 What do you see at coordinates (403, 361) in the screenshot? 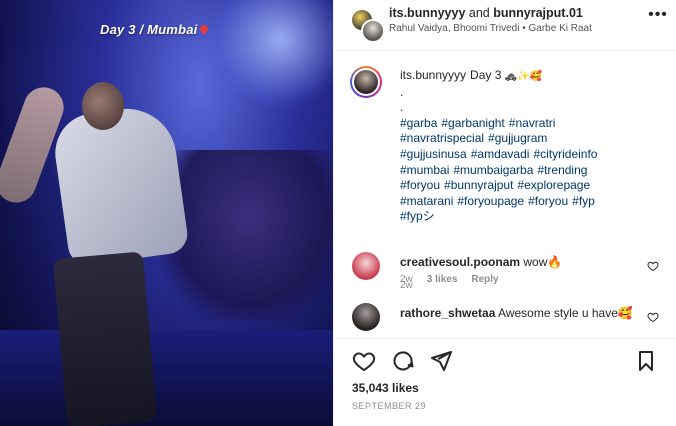
I see `comment-icon` at bounding box center [403, 361].